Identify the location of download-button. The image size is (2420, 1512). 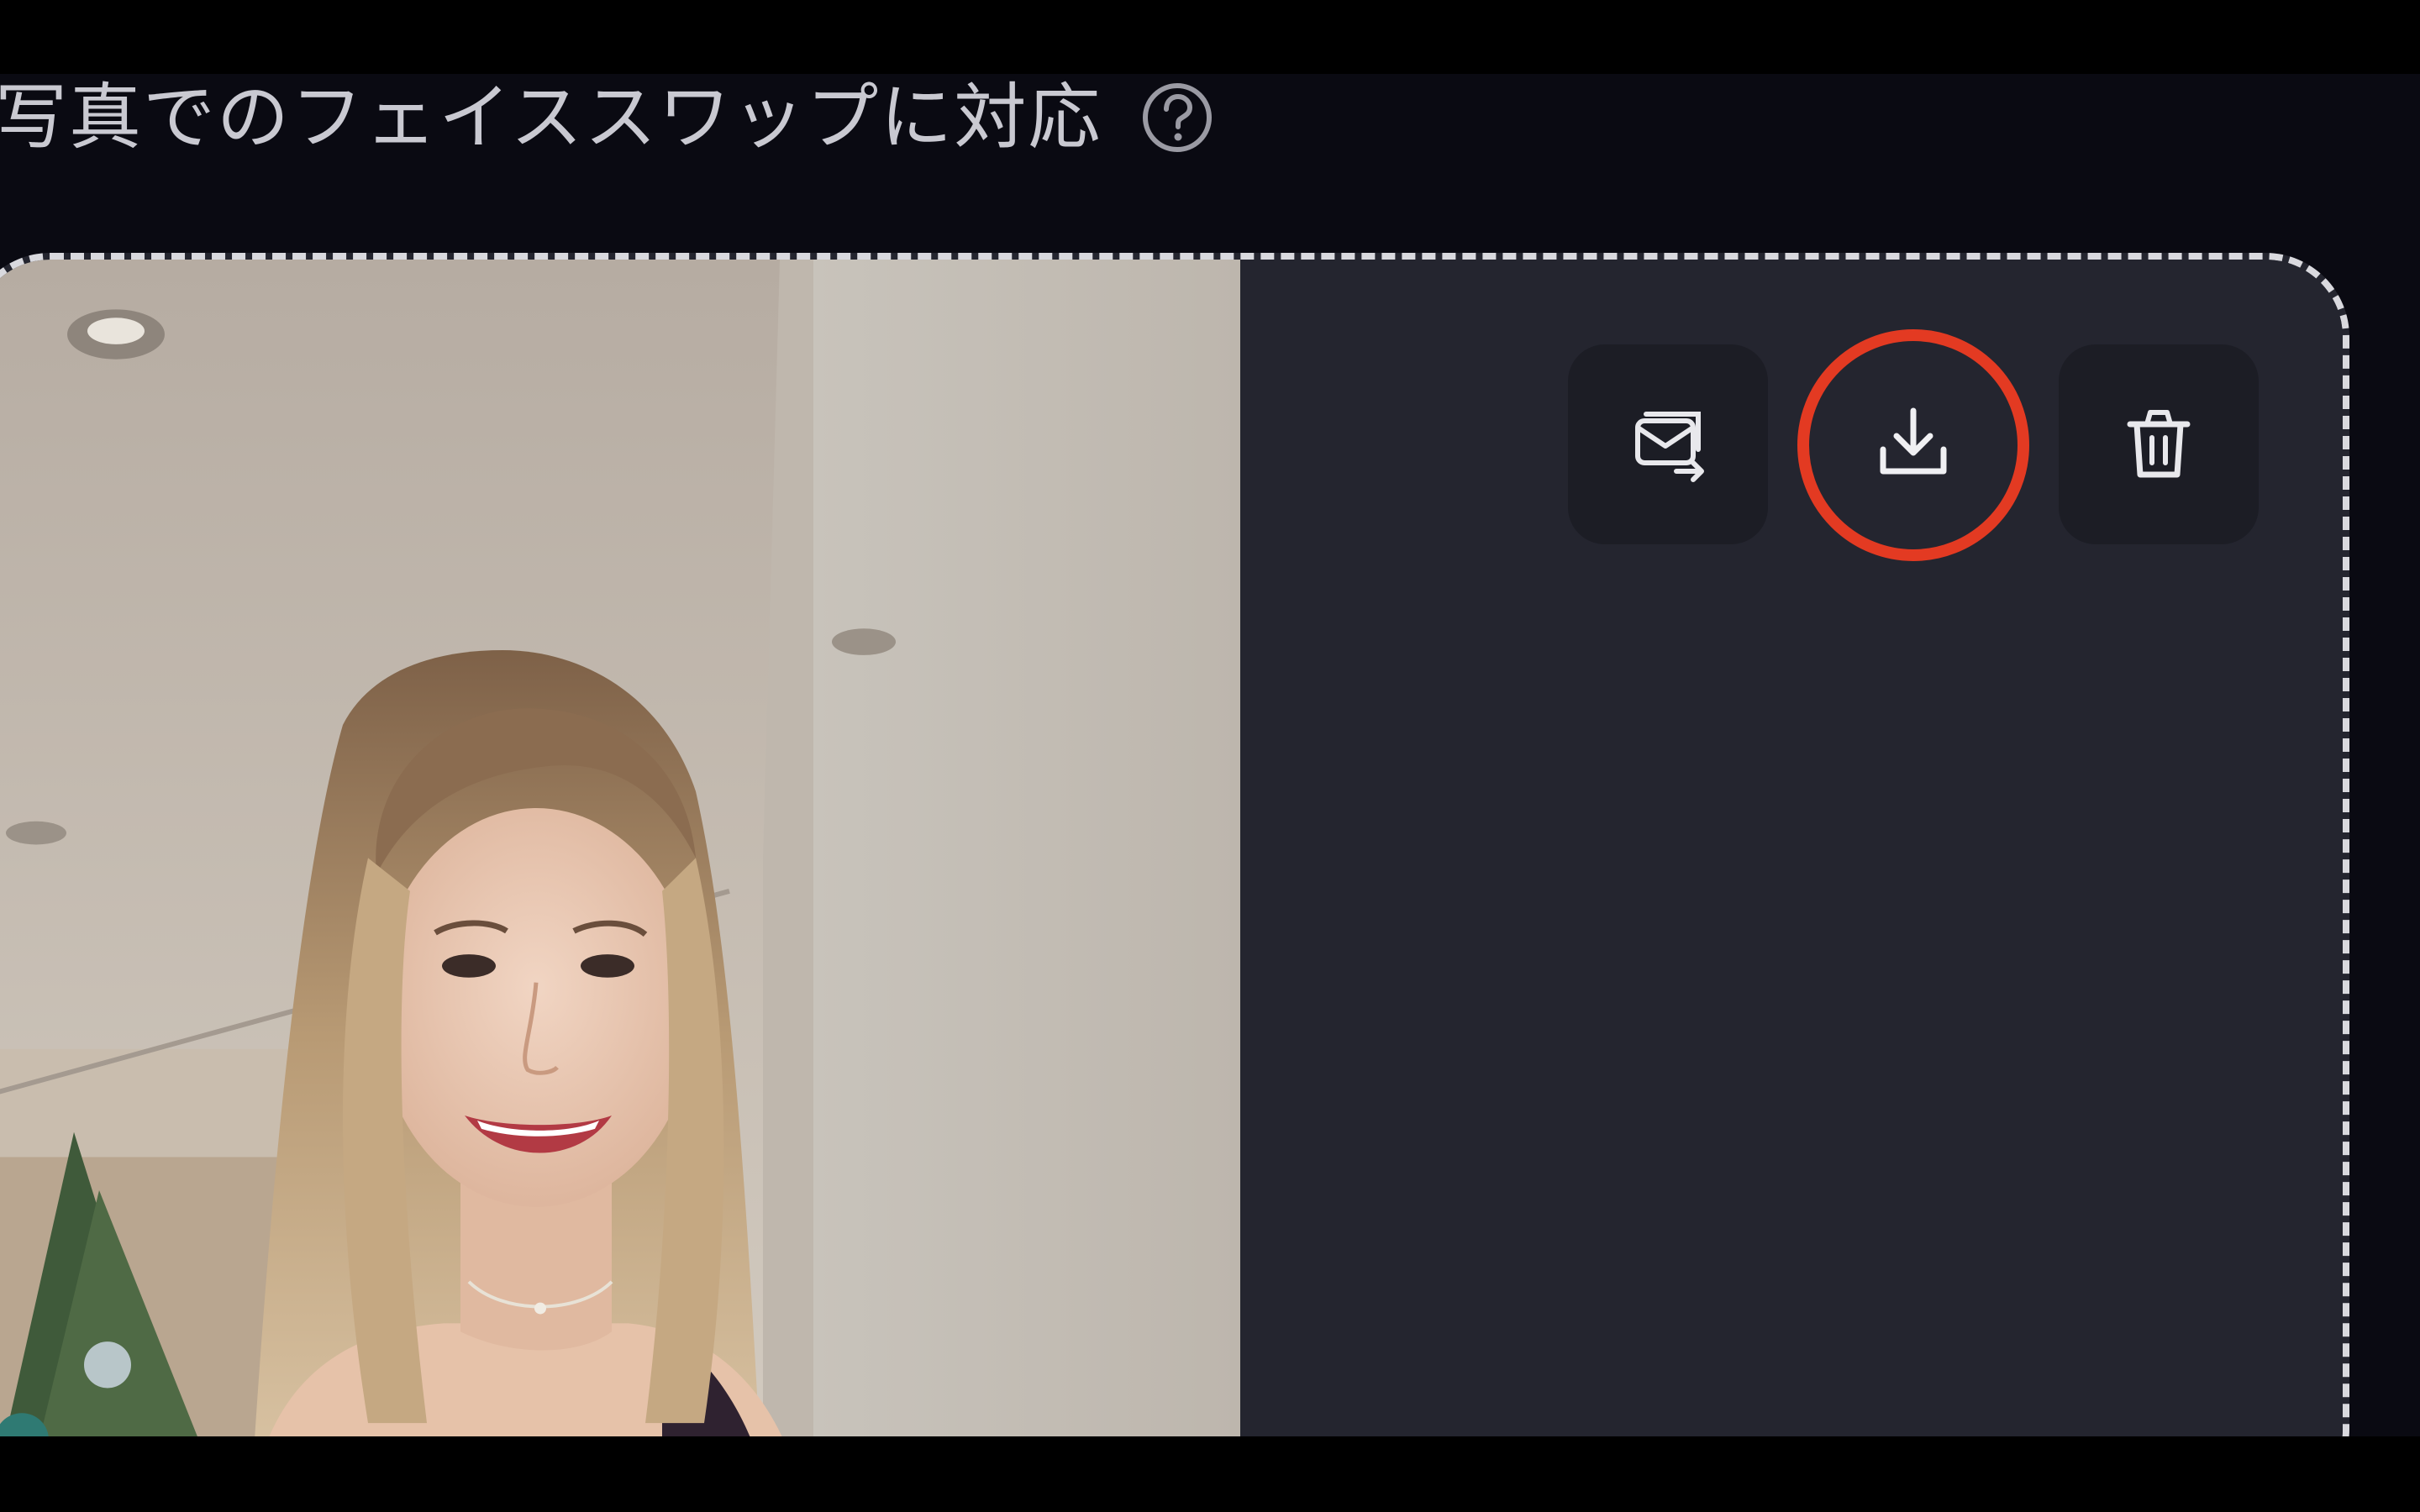
(1913, 444).